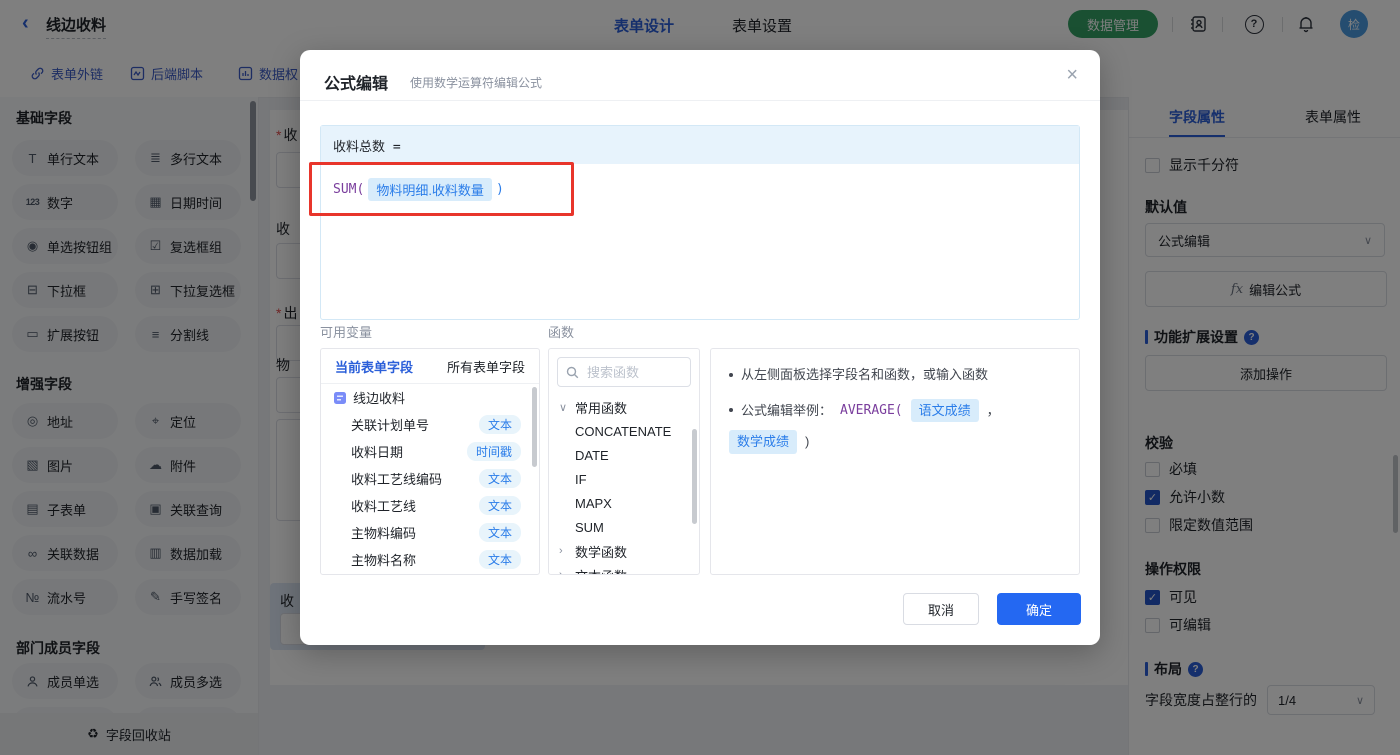 Image resolution: width=1400 pixels, height=755 pixels. I want to click on function-group-text: ›文本函数, so click(624, 569).